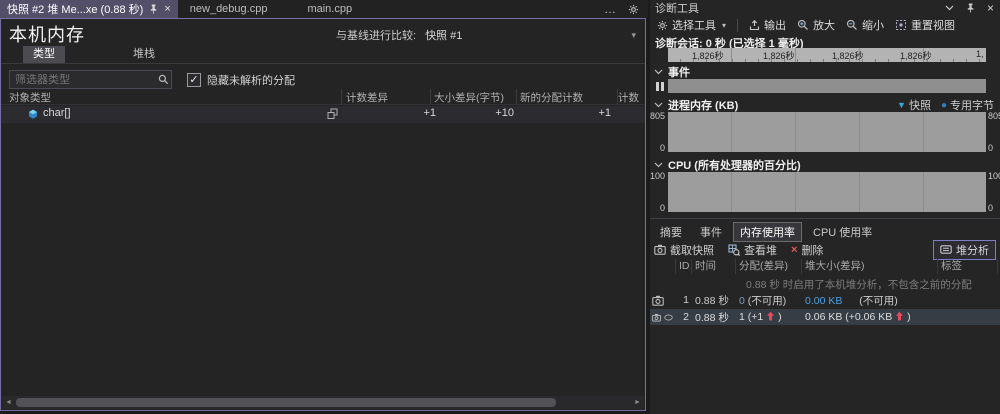  I want to click on process-memory-chart: 805 0 805 0, so click(825, 132).